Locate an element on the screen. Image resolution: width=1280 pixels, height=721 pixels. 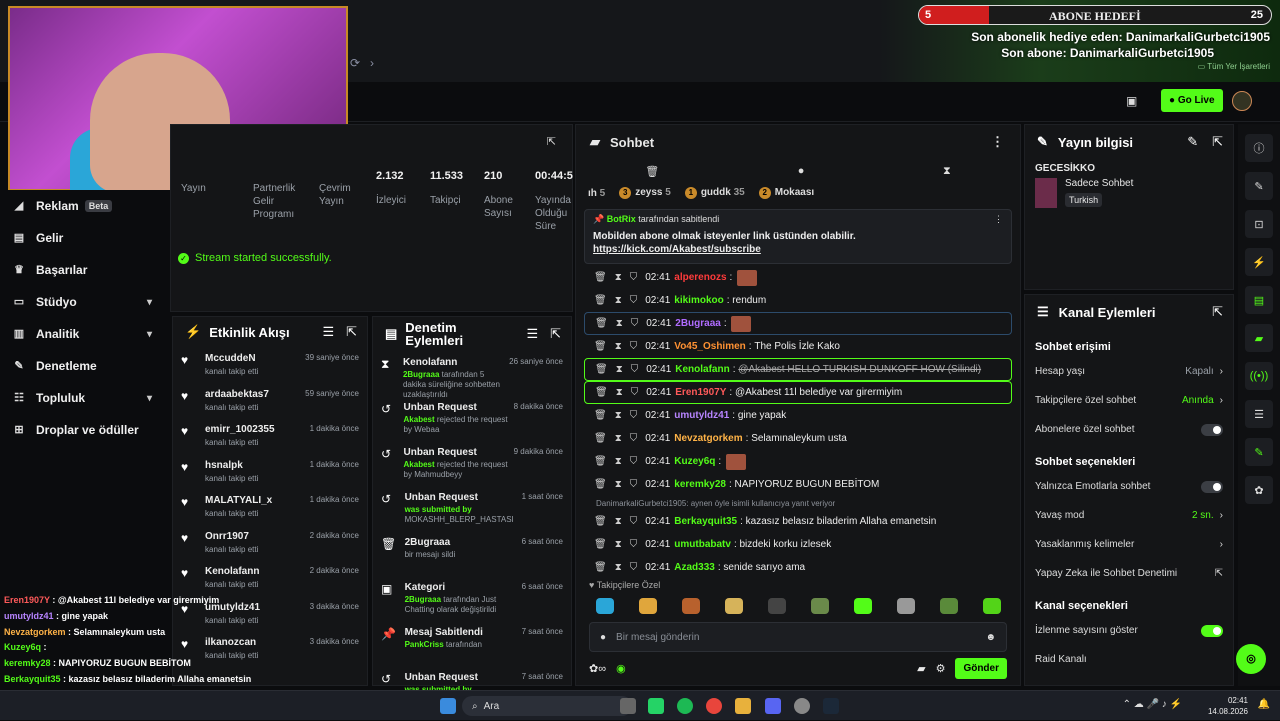
subs-only-toggle is located at coordinates (1212, 429).